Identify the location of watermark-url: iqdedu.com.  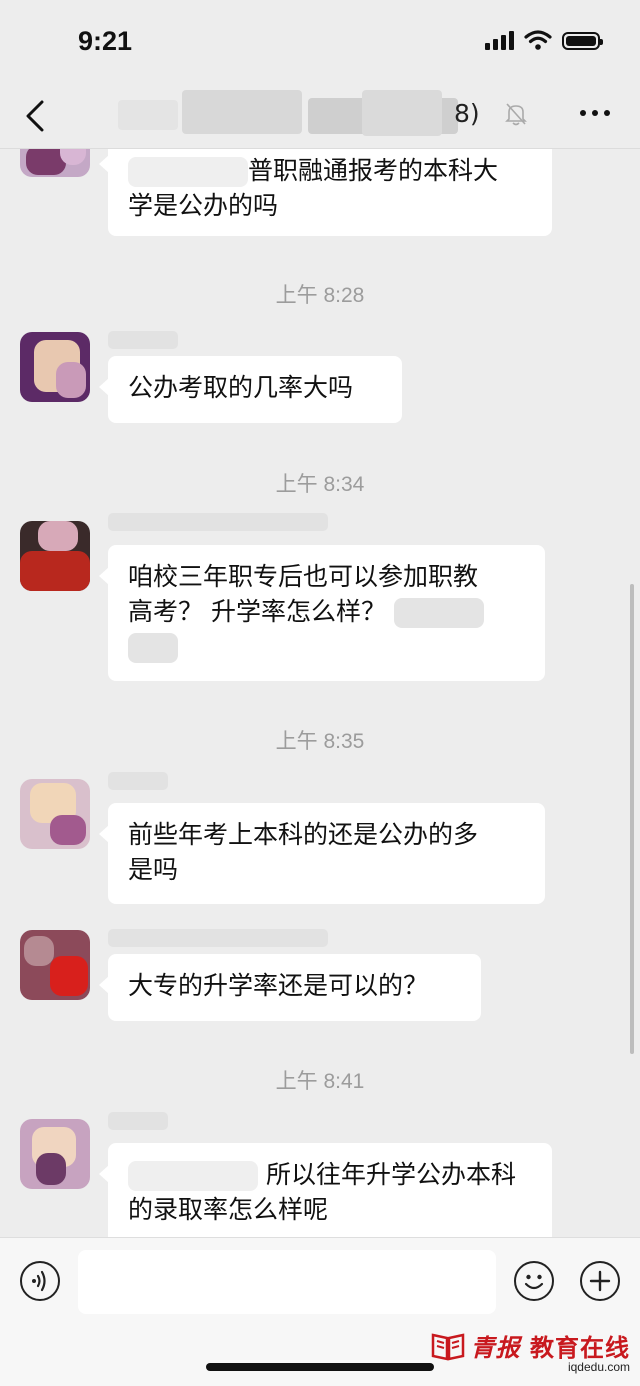
(598, 1367).